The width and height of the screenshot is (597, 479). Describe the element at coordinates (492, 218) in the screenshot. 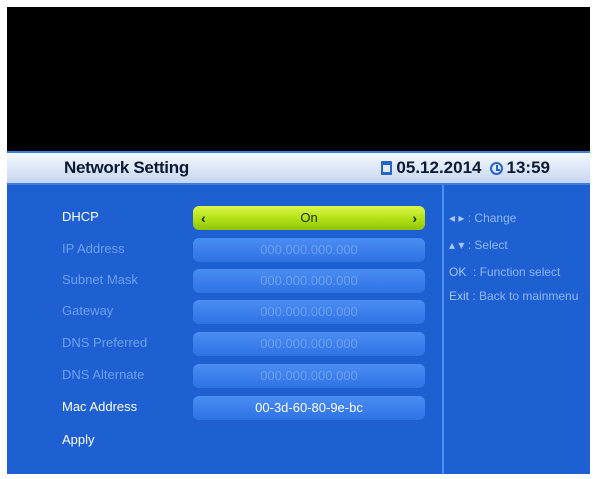

I see `help-change-text: : Change` at that location.